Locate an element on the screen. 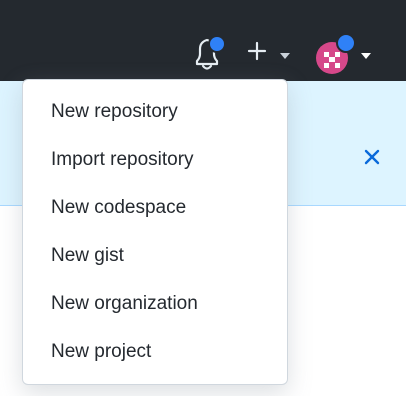 The width and height of the screenshot is (406, 396). menu-item-new-project: New project is located at coordinates (155, 352).